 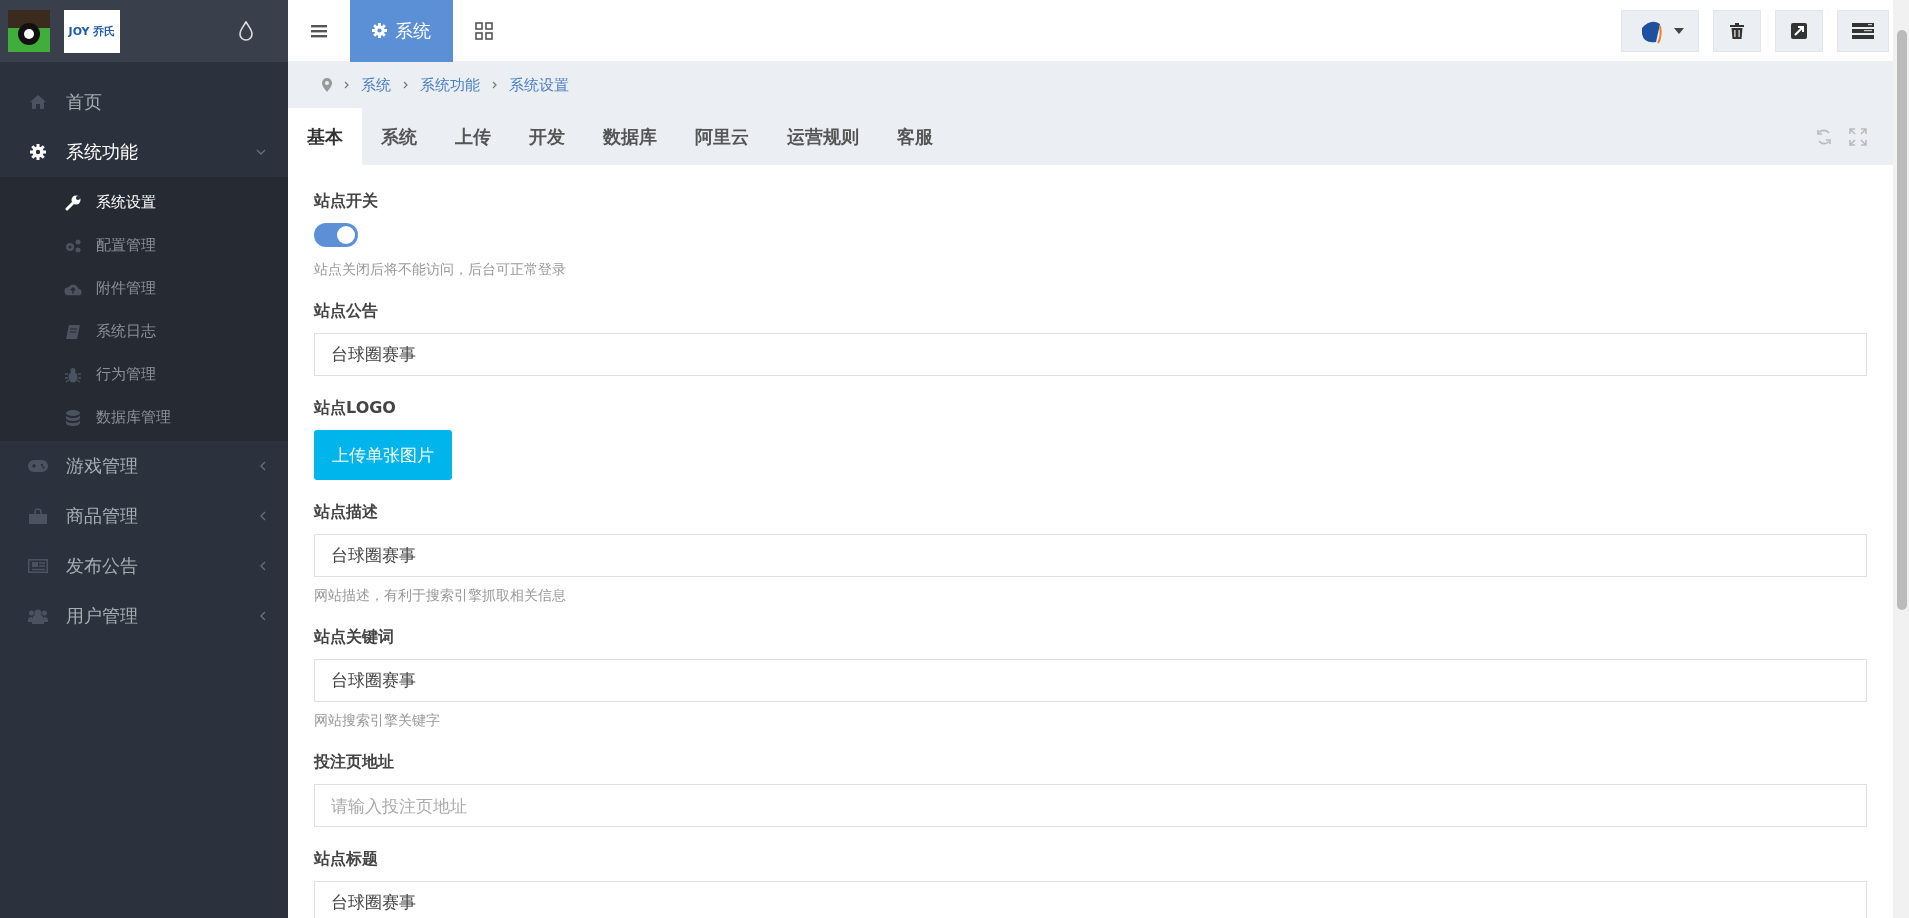 What do you see at coordinates (38, 102) in the screenshot?
I see `home-icon` at bounding box center [38, 102].